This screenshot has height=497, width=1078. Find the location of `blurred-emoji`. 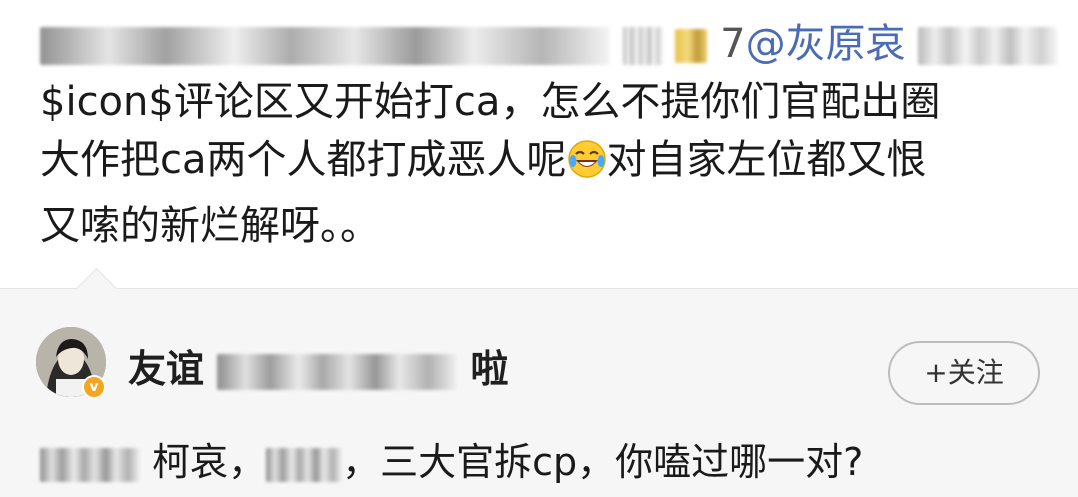

blurred-emoji is located at coordinates (691, 46).